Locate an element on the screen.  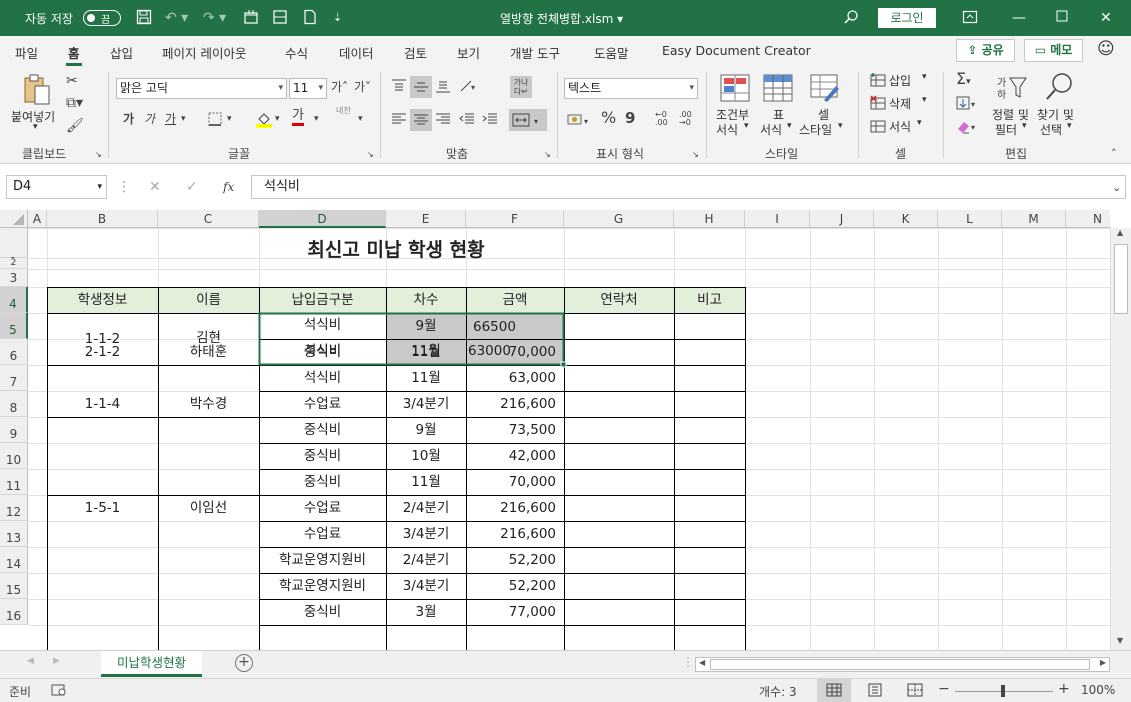
minimize-icon: — is located at coordinates (1019, 18).